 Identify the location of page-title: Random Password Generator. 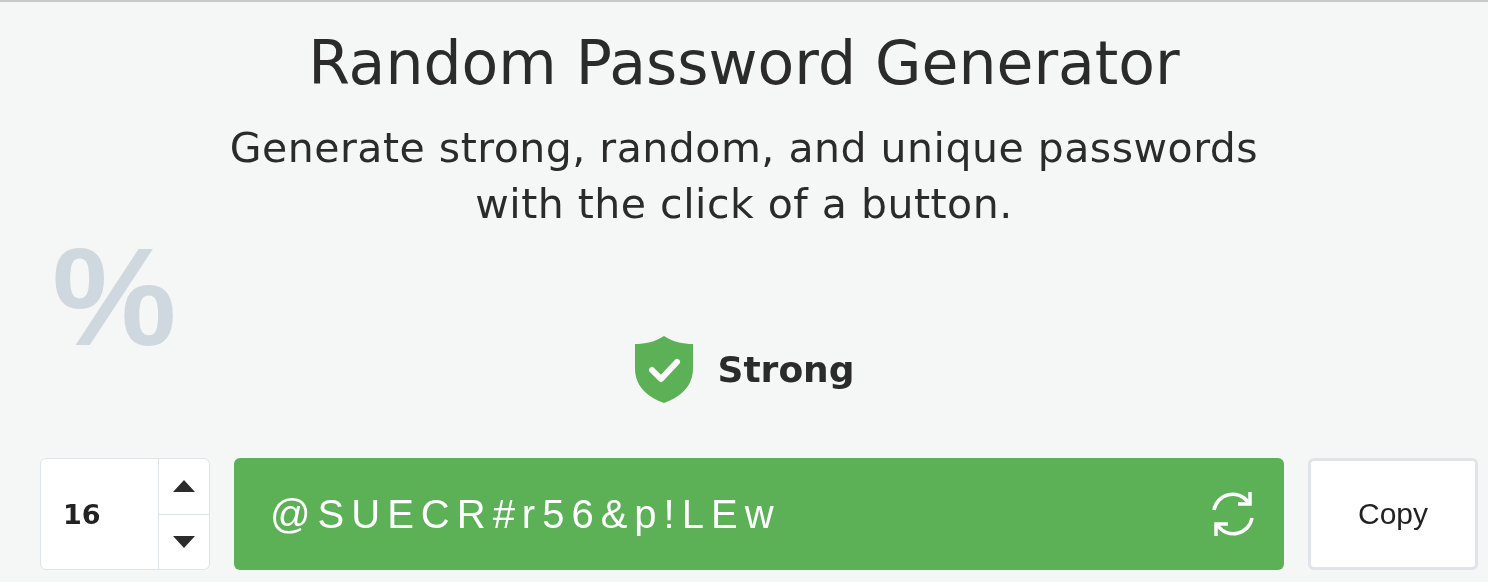
(744, 63).